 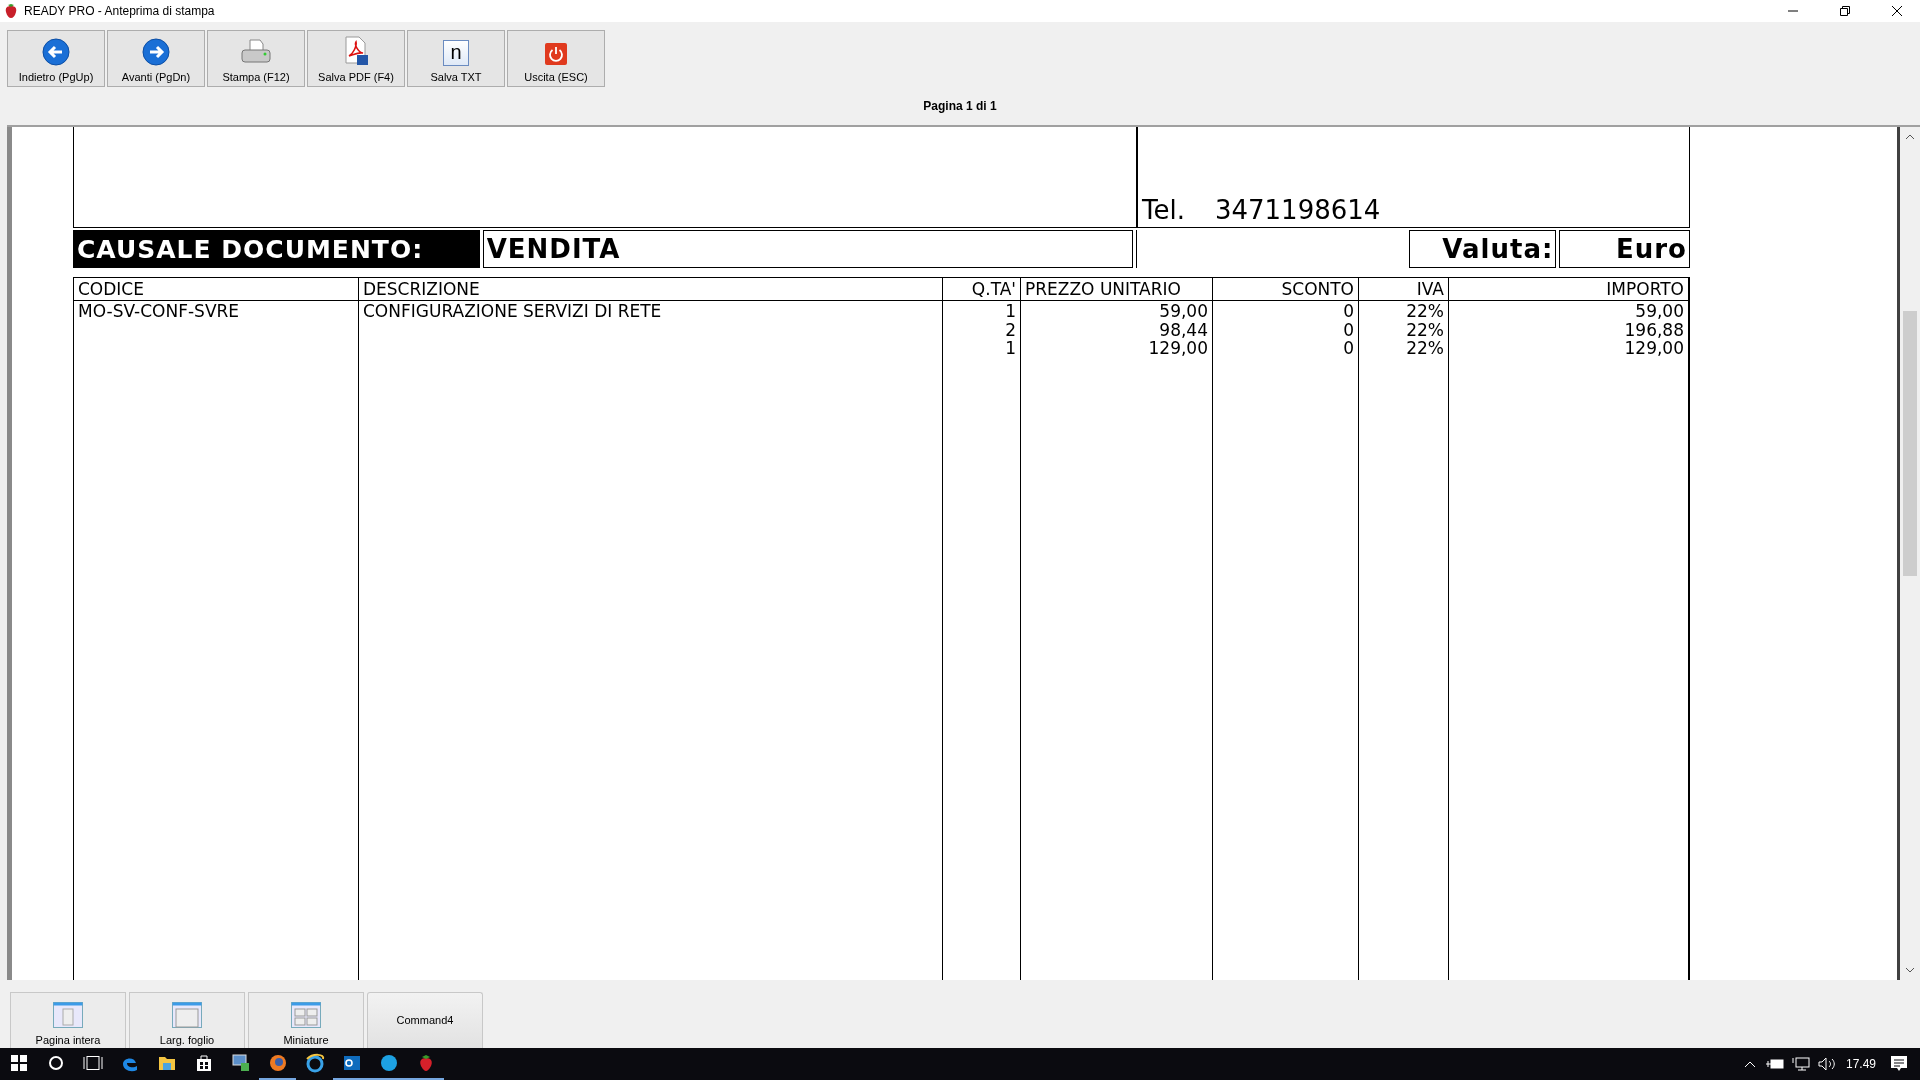 I want to click on page-indicator: Pagina 1 di 1, so click(x=960, y=106).